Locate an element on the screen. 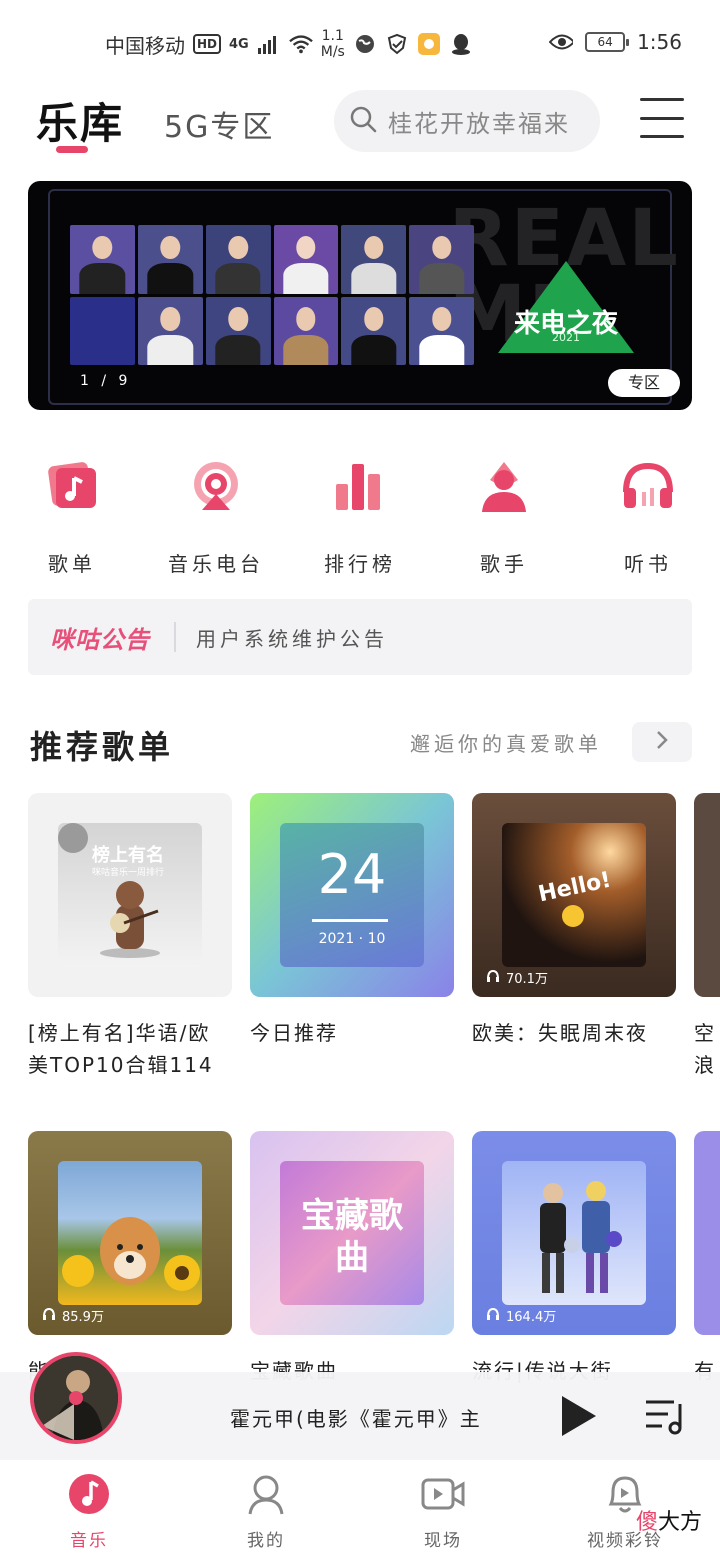  playlist-card: 有 is located at coordinates (707, 1259).